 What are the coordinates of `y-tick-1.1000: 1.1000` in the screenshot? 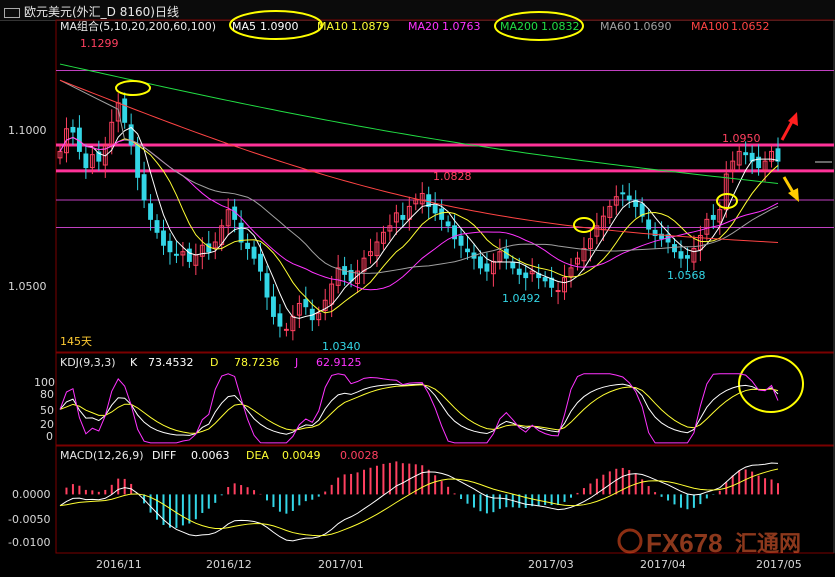 It's located at (27, 130).